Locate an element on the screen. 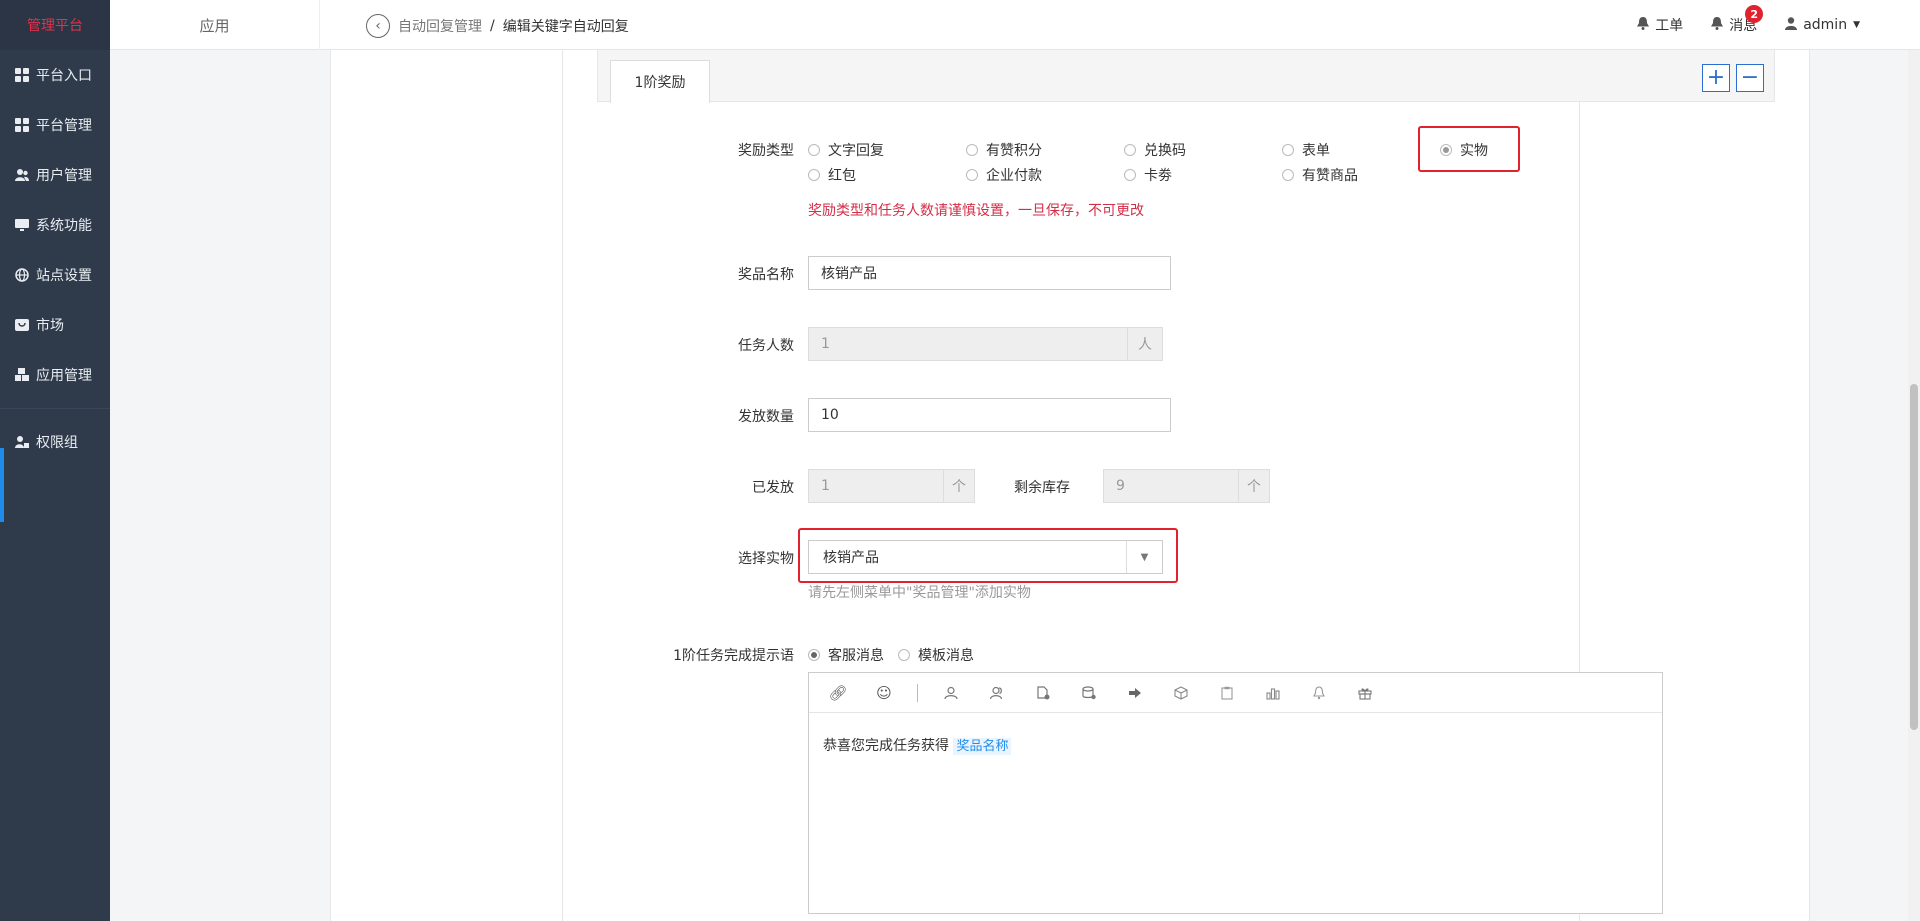 This screenshot has width=1920, height=921. user-name: admin is located at coordinates (1825, 25).